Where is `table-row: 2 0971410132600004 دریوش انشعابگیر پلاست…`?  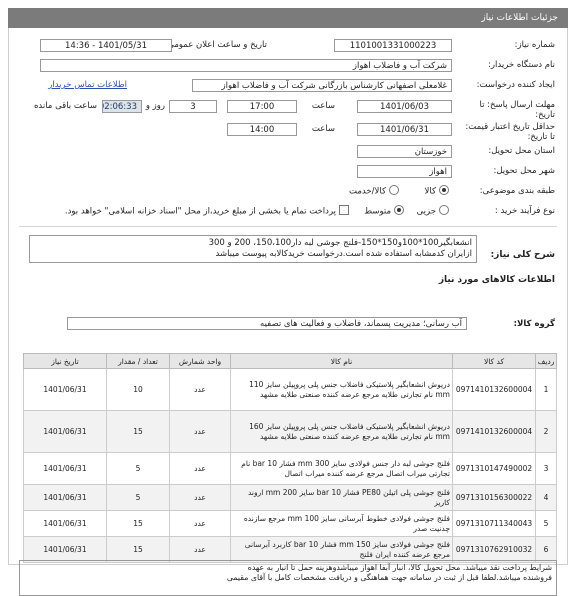 table-row: 2 0971410132600004 دریوش انشعابگیر پلاست… is located at coordinates (290, 431).